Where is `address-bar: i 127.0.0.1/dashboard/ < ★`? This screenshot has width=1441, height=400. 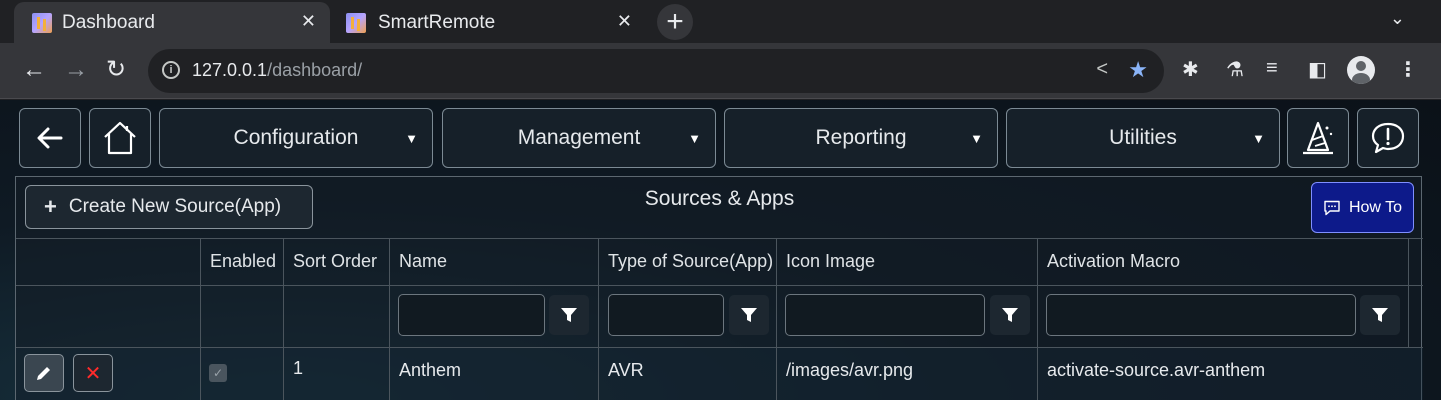 address-bar: i 127.0.0.1/dashboard/ < ★ is located at coordinates (656, 71).